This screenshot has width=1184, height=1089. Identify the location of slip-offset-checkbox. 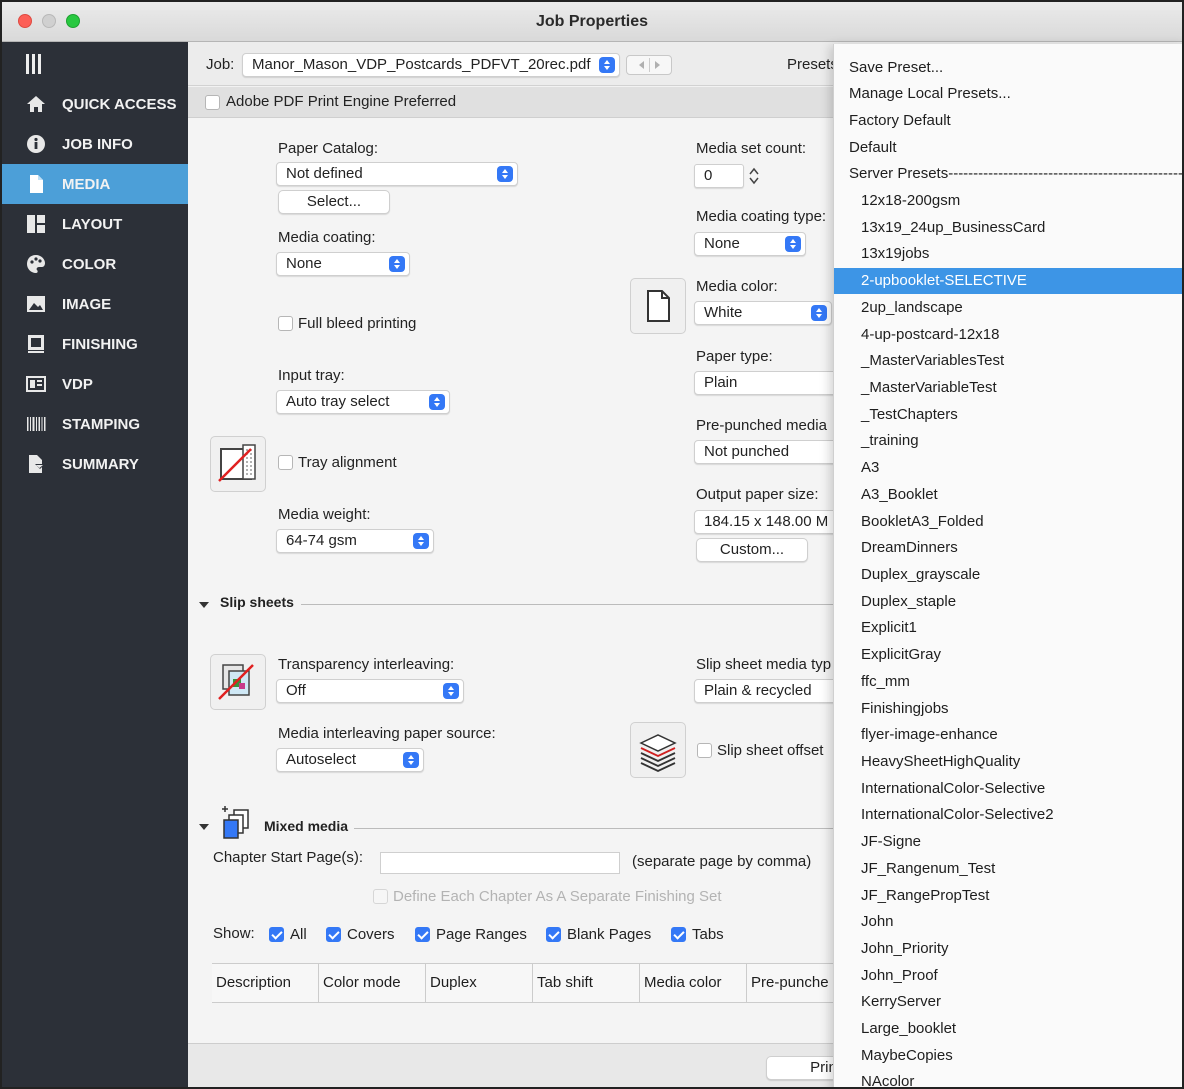
(704, 750).